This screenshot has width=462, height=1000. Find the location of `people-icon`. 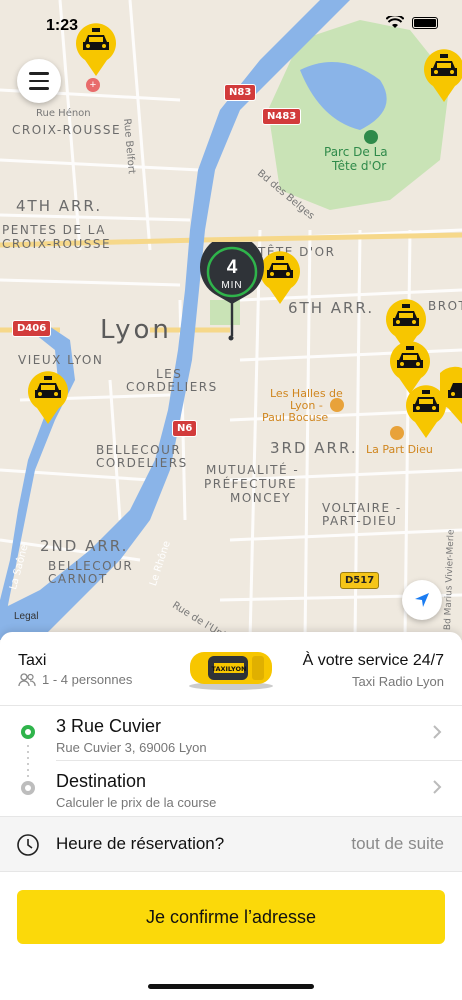

people-icon is located at coordinates (27, 679).